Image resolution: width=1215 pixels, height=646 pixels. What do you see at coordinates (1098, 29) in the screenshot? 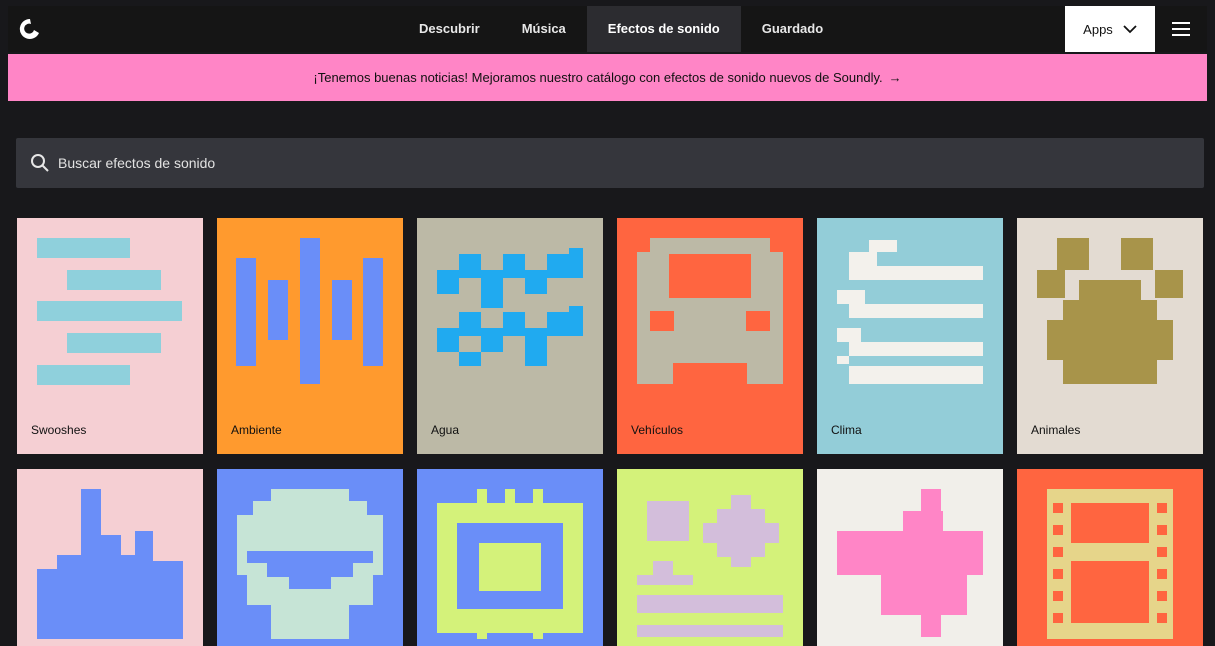
I see `apps-label: Apps` at bounding box center [1098, 29].